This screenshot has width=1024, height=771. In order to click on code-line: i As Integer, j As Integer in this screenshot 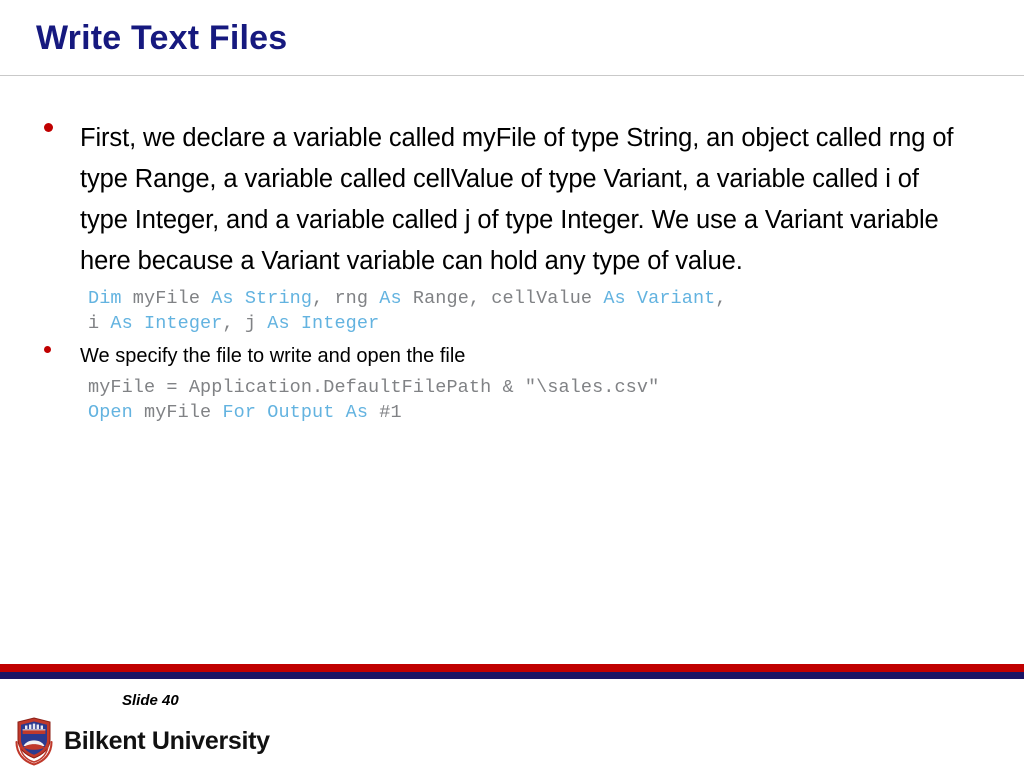, I will do `click(234, 323)`.